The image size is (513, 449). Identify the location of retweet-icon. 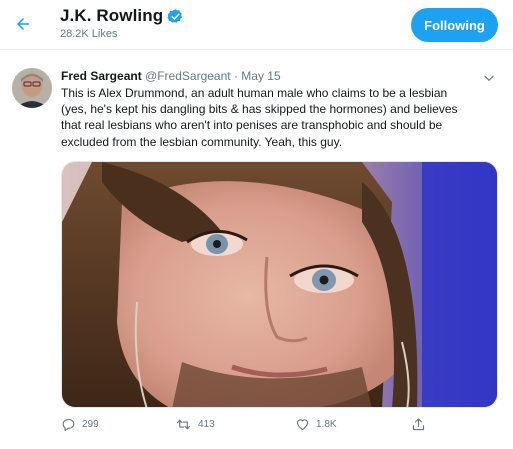
(183, 424).